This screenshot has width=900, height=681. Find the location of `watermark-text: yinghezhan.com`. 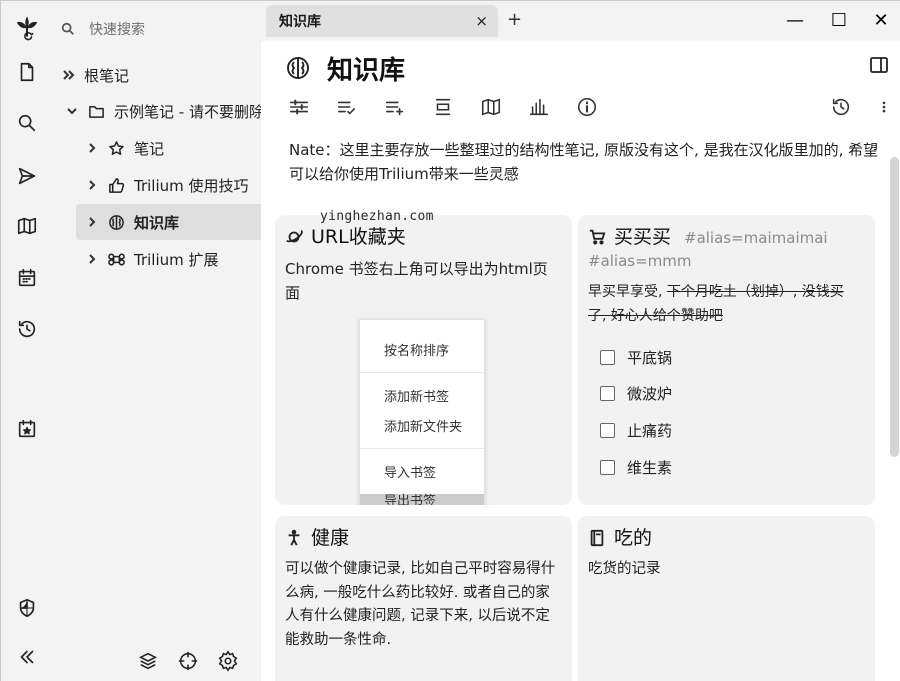

watermark-text: yinghezhan.com is located at coordinates (377, 216).